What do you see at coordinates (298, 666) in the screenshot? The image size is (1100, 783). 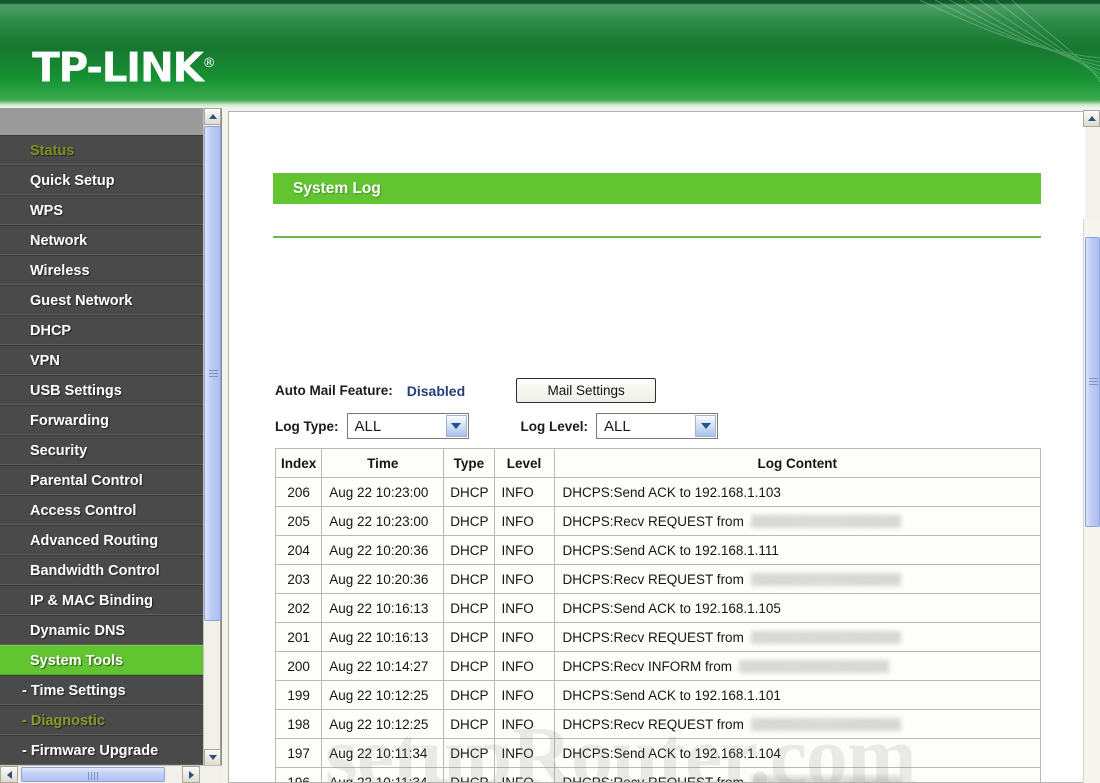 I see `cell-index: 200` at bounding box center [298, 666].